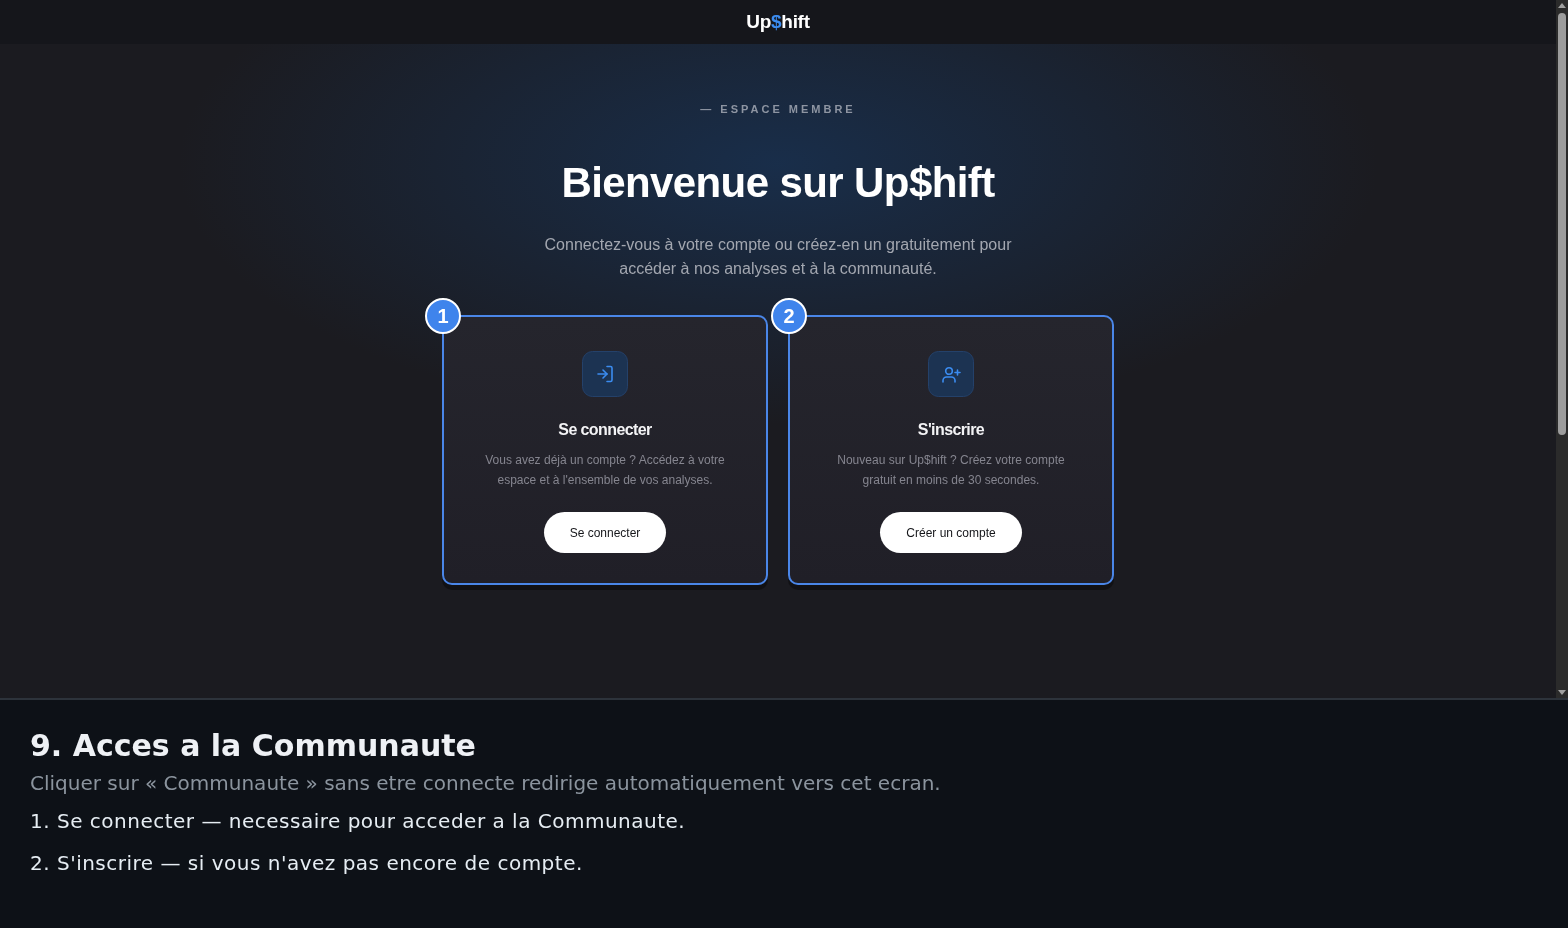  I want to click on card-description: Vous avez déjà un compte ? Accédez à votre espace et à l'ensemble de vos analyses., so click(605, 470).